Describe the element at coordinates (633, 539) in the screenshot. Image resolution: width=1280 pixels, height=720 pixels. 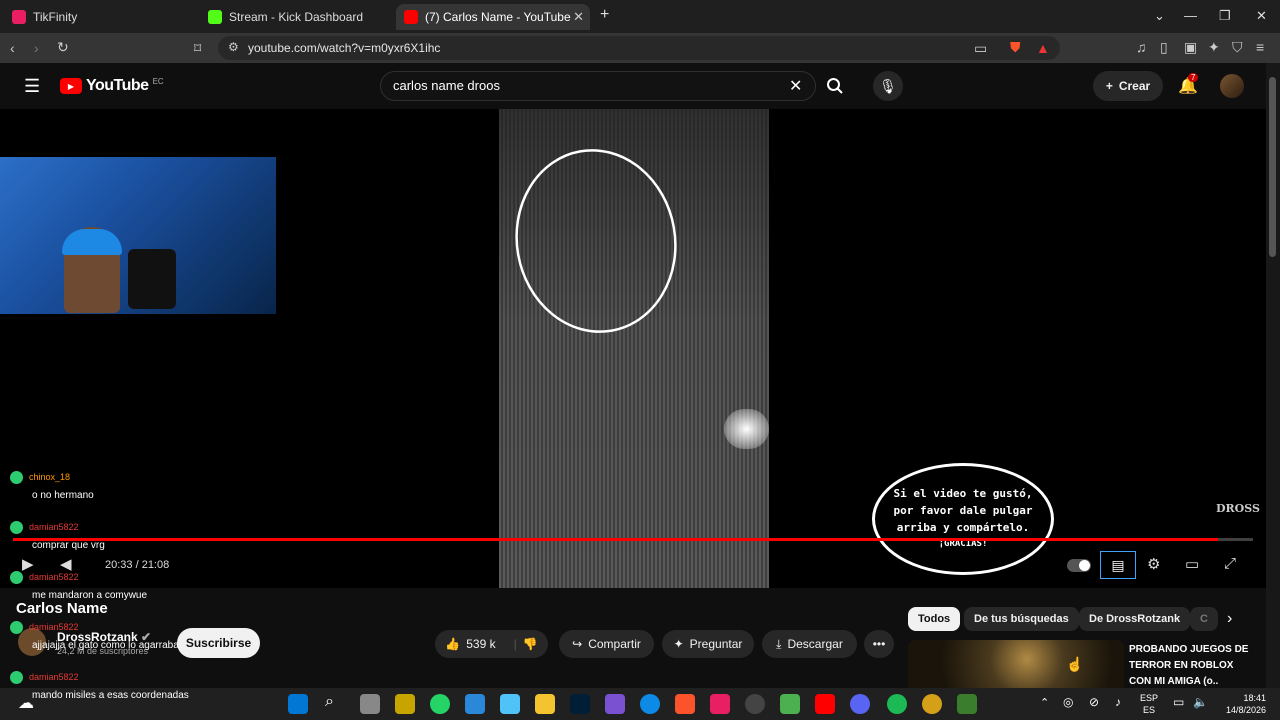
I see `progress-bar` at that location.